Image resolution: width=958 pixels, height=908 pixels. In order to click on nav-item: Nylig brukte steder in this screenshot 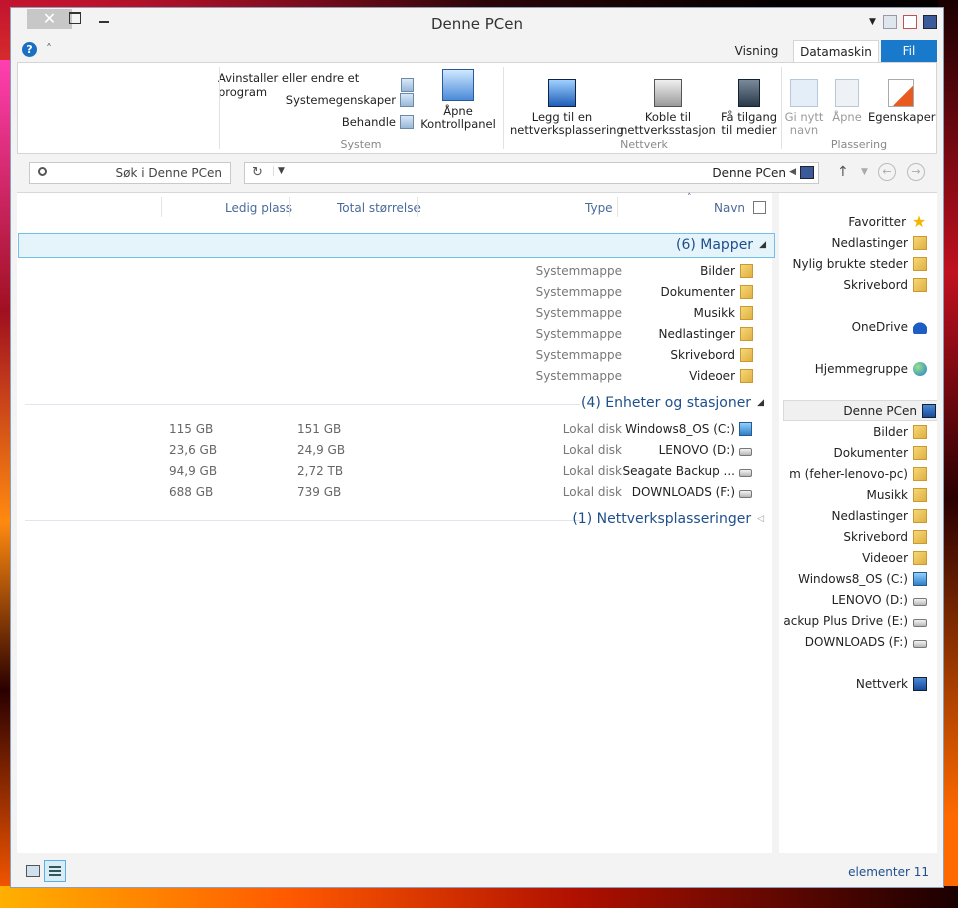, I will do `click(854, 263)`.